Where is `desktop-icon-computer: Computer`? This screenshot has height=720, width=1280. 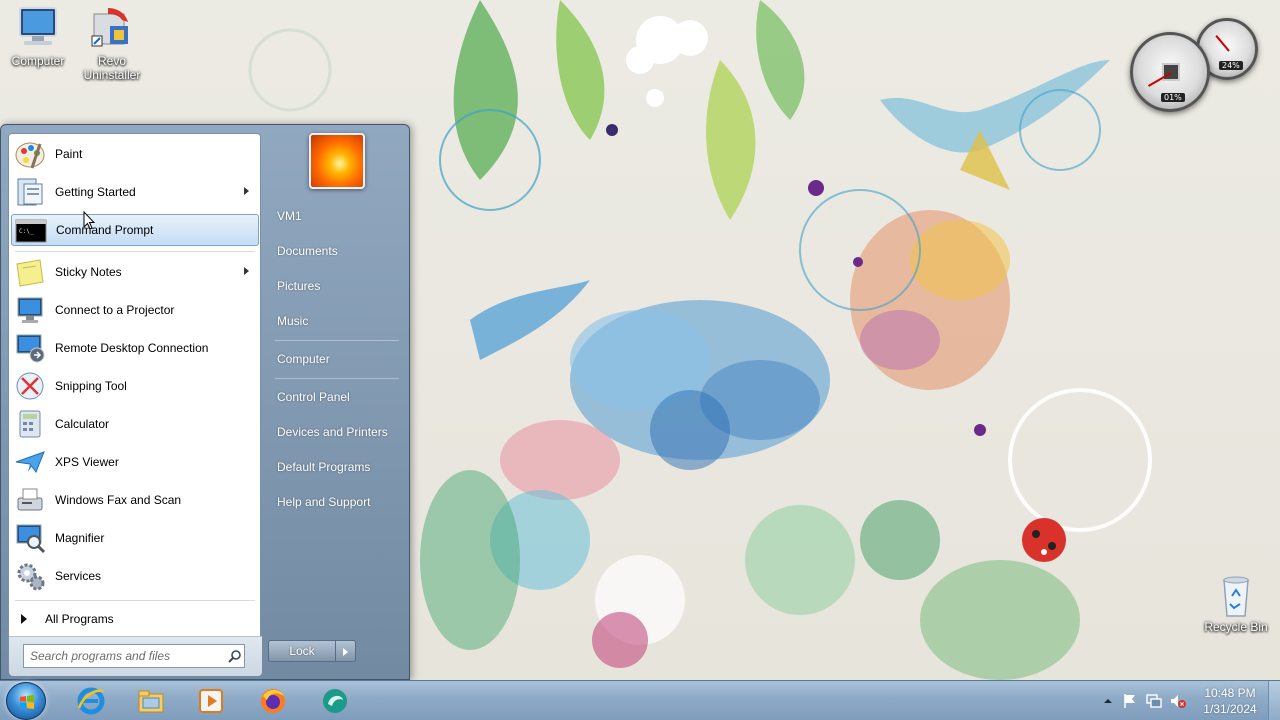
desktop-icon-computer: Computer is located at coordinates (39, 37).